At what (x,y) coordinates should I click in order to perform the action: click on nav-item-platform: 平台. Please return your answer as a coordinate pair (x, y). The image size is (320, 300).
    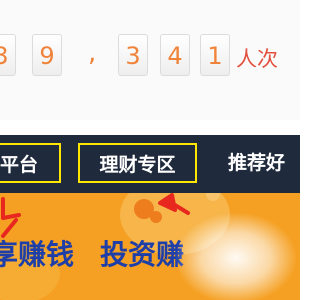
    Looking at the image, I should click on (30, 163).